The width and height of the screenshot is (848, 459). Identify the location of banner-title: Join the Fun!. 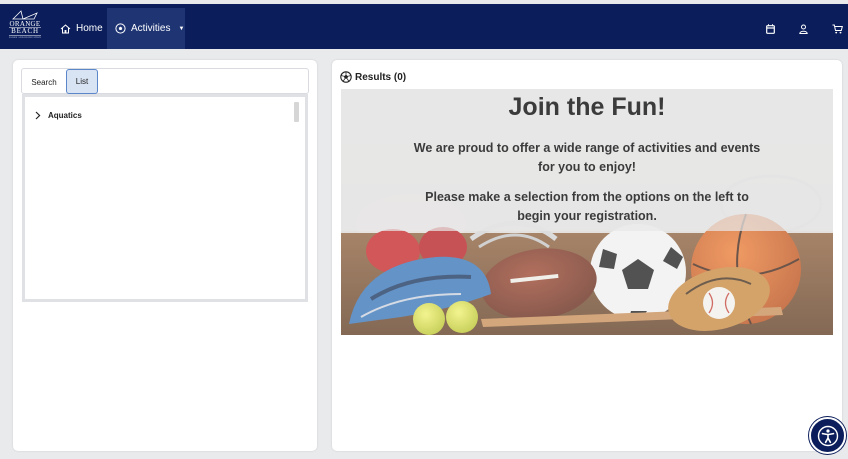
(587, 107).